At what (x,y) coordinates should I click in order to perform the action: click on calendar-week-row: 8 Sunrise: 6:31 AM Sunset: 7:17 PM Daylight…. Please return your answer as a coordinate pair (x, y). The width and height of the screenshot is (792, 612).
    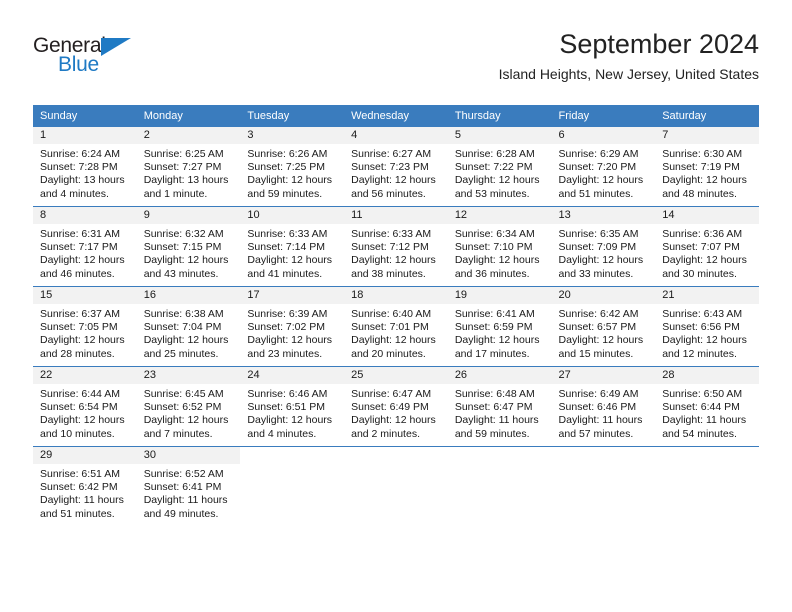
    Looking at the image, I should click on (396, 246).